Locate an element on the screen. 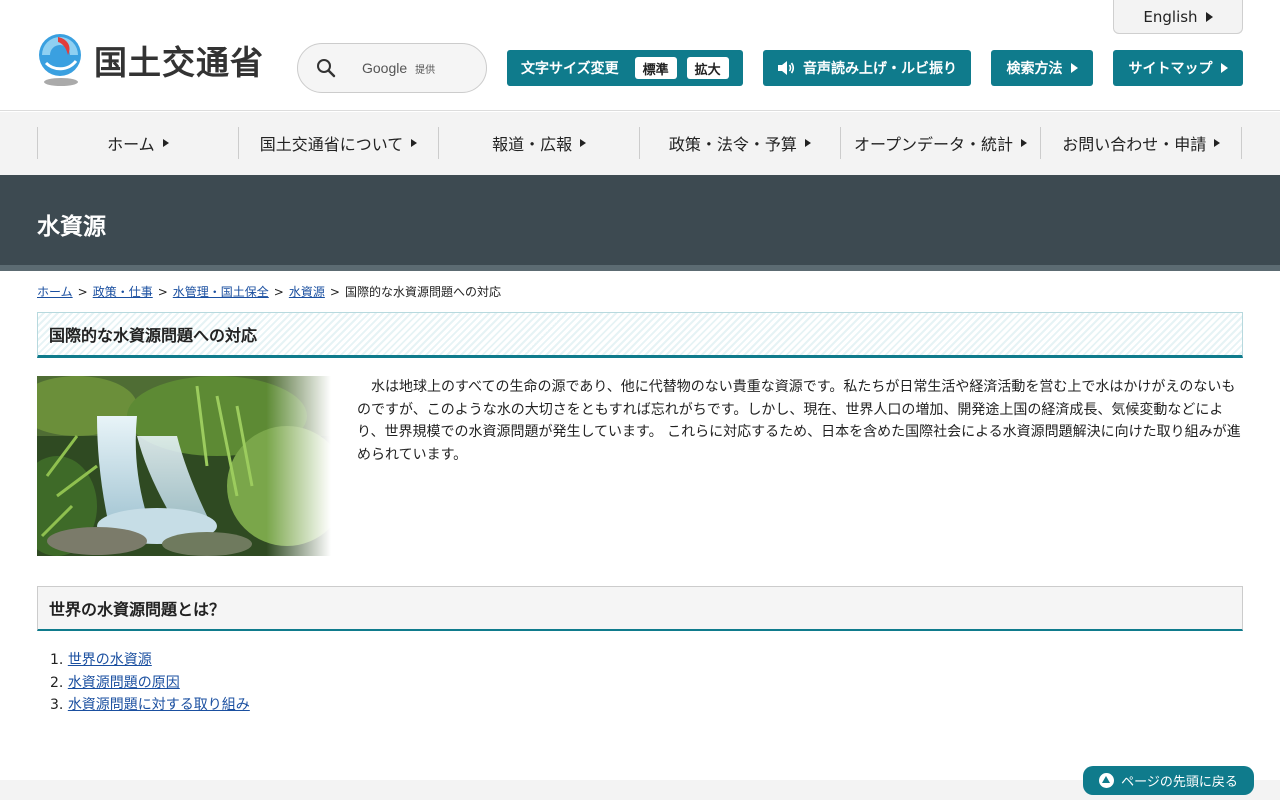 This screenshot has height=800, width=1280. sitemap-button: サイトマップ is located at coordinates (1178, 68).